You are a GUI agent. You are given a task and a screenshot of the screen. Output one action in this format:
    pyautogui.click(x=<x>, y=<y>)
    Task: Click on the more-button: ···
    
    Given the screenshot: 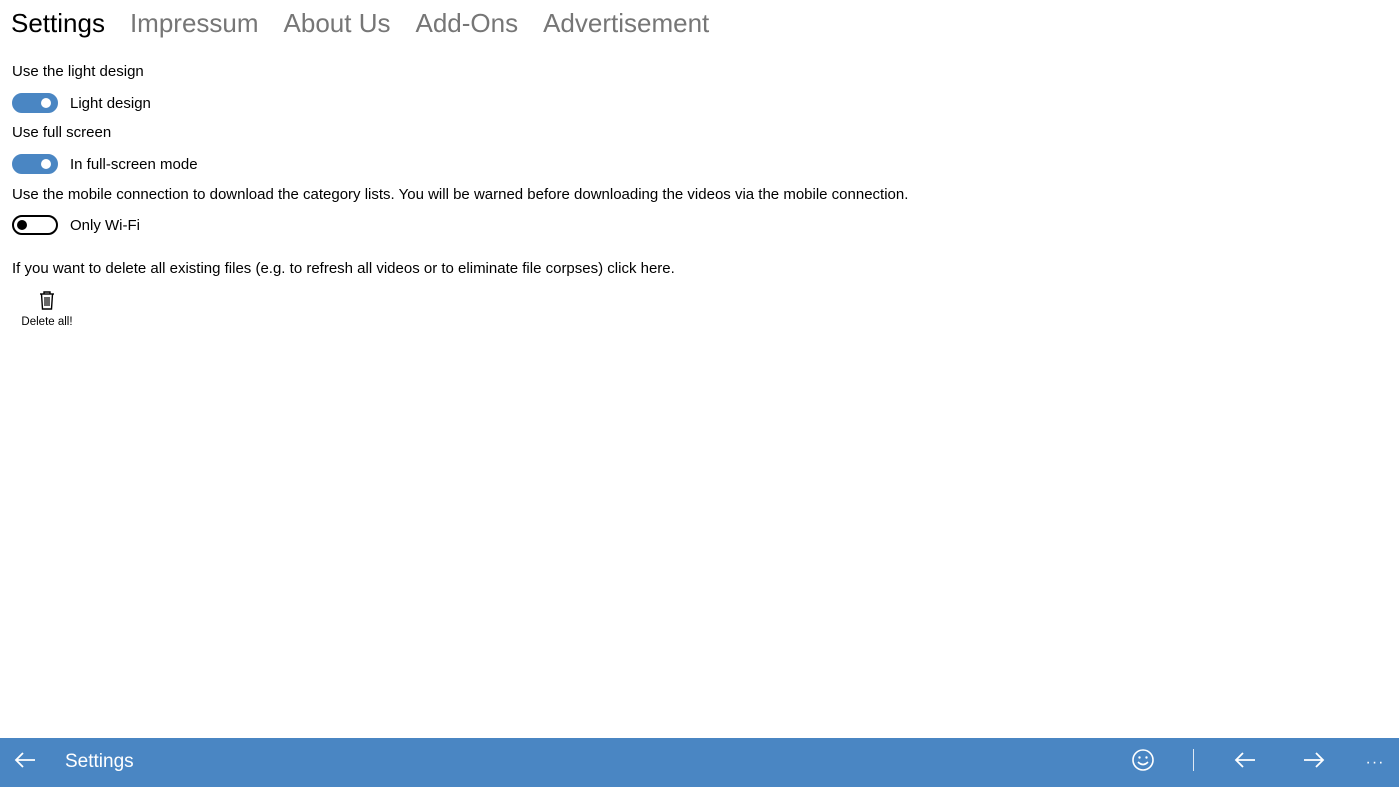 What is the action you would take?
    pyautogui.click(x=1375, y=762)
    